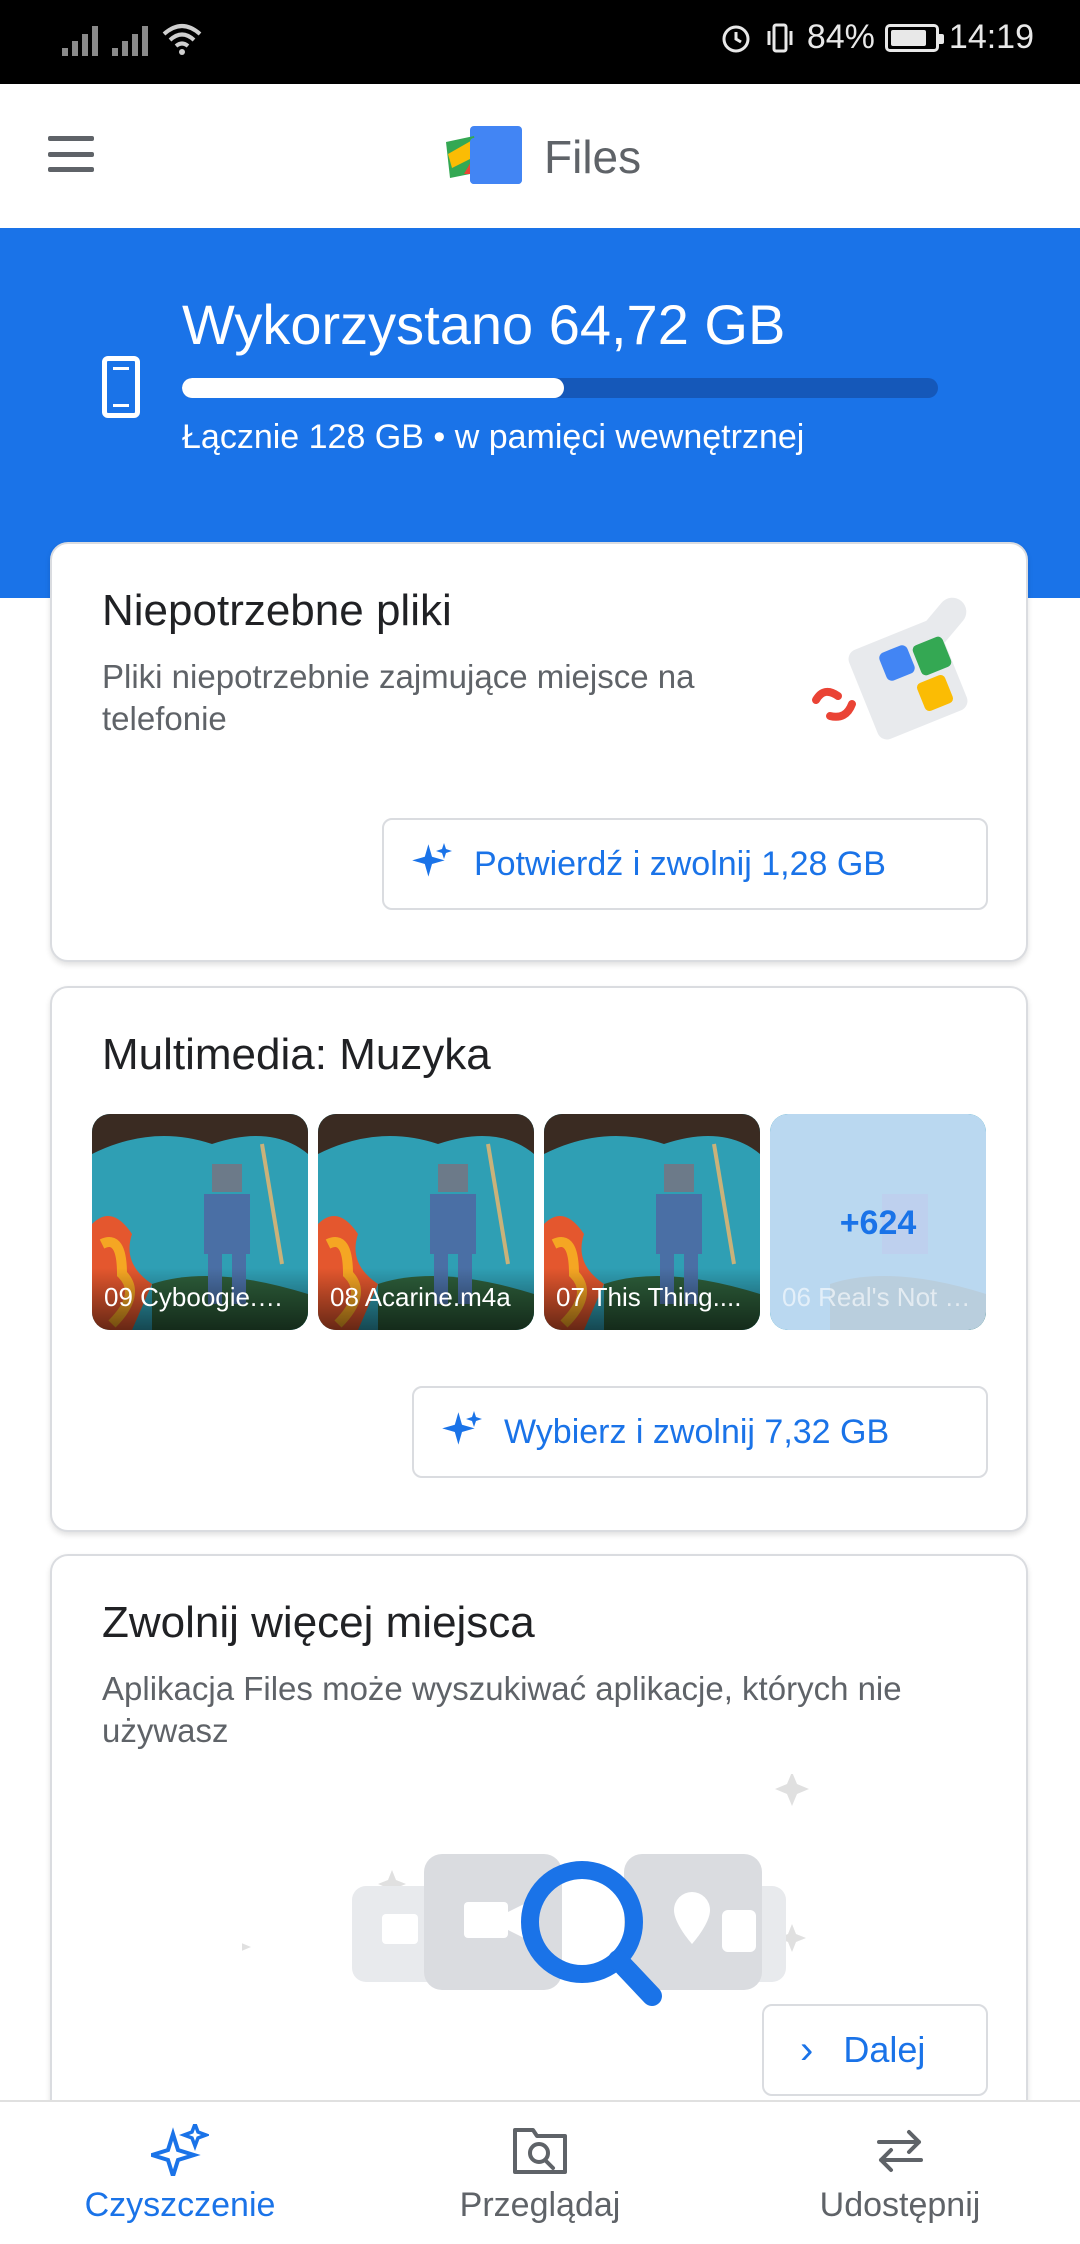 The width and height of the screenshot is (1080, 2244). I want to click on music-thumbnail: 08 Acarine.m4a, so click(426, 1222).